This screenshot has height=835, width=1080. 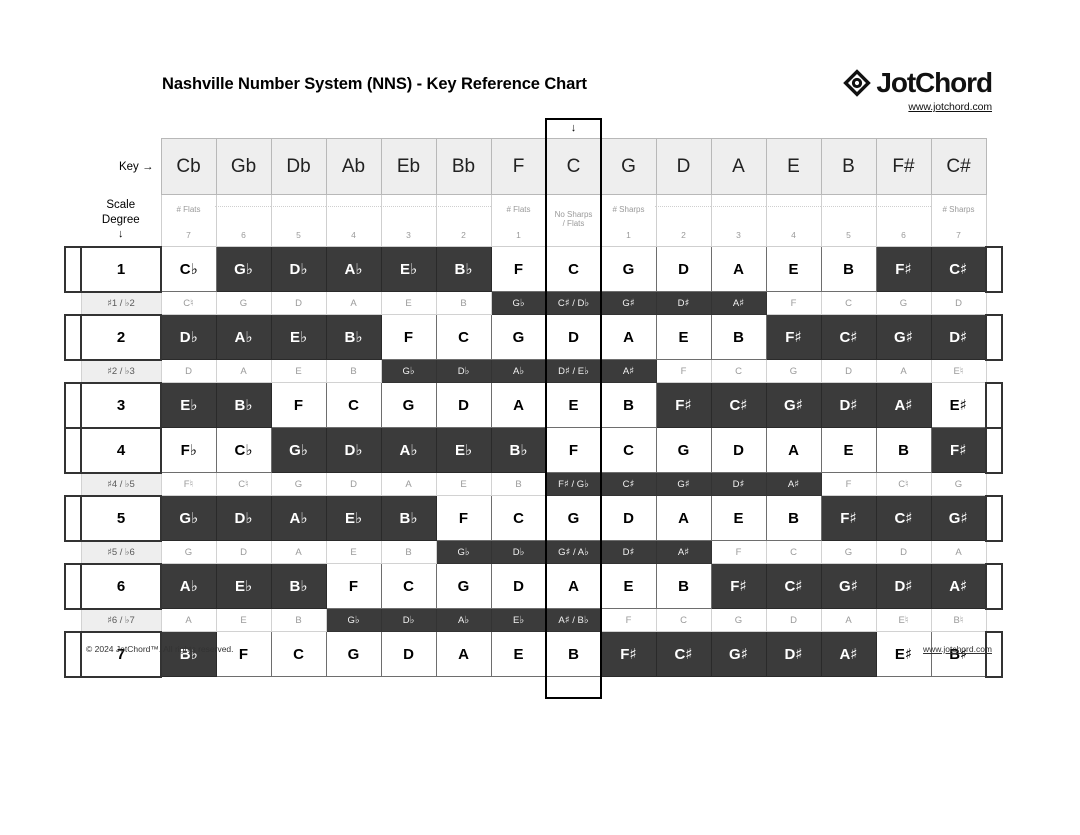 What do you see at coordinates (573, 620) in the screenshot?
I see `chromatic-cell: A♯ / B♭` at bounding box center [573, 620].